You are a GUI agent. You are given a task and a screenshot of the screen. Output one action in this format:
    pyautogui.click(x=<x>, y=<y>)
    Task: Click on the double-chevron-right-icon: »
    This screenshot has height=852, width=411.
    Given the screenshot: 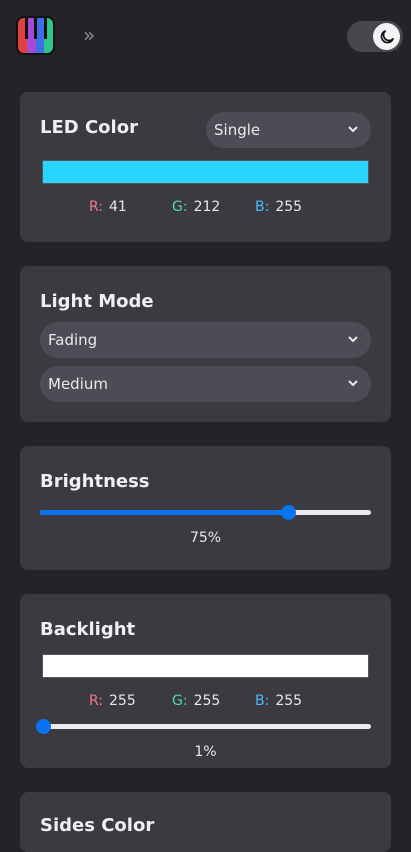 What is the action you would take?
    pyautogui.click(x=89, y=35)
    